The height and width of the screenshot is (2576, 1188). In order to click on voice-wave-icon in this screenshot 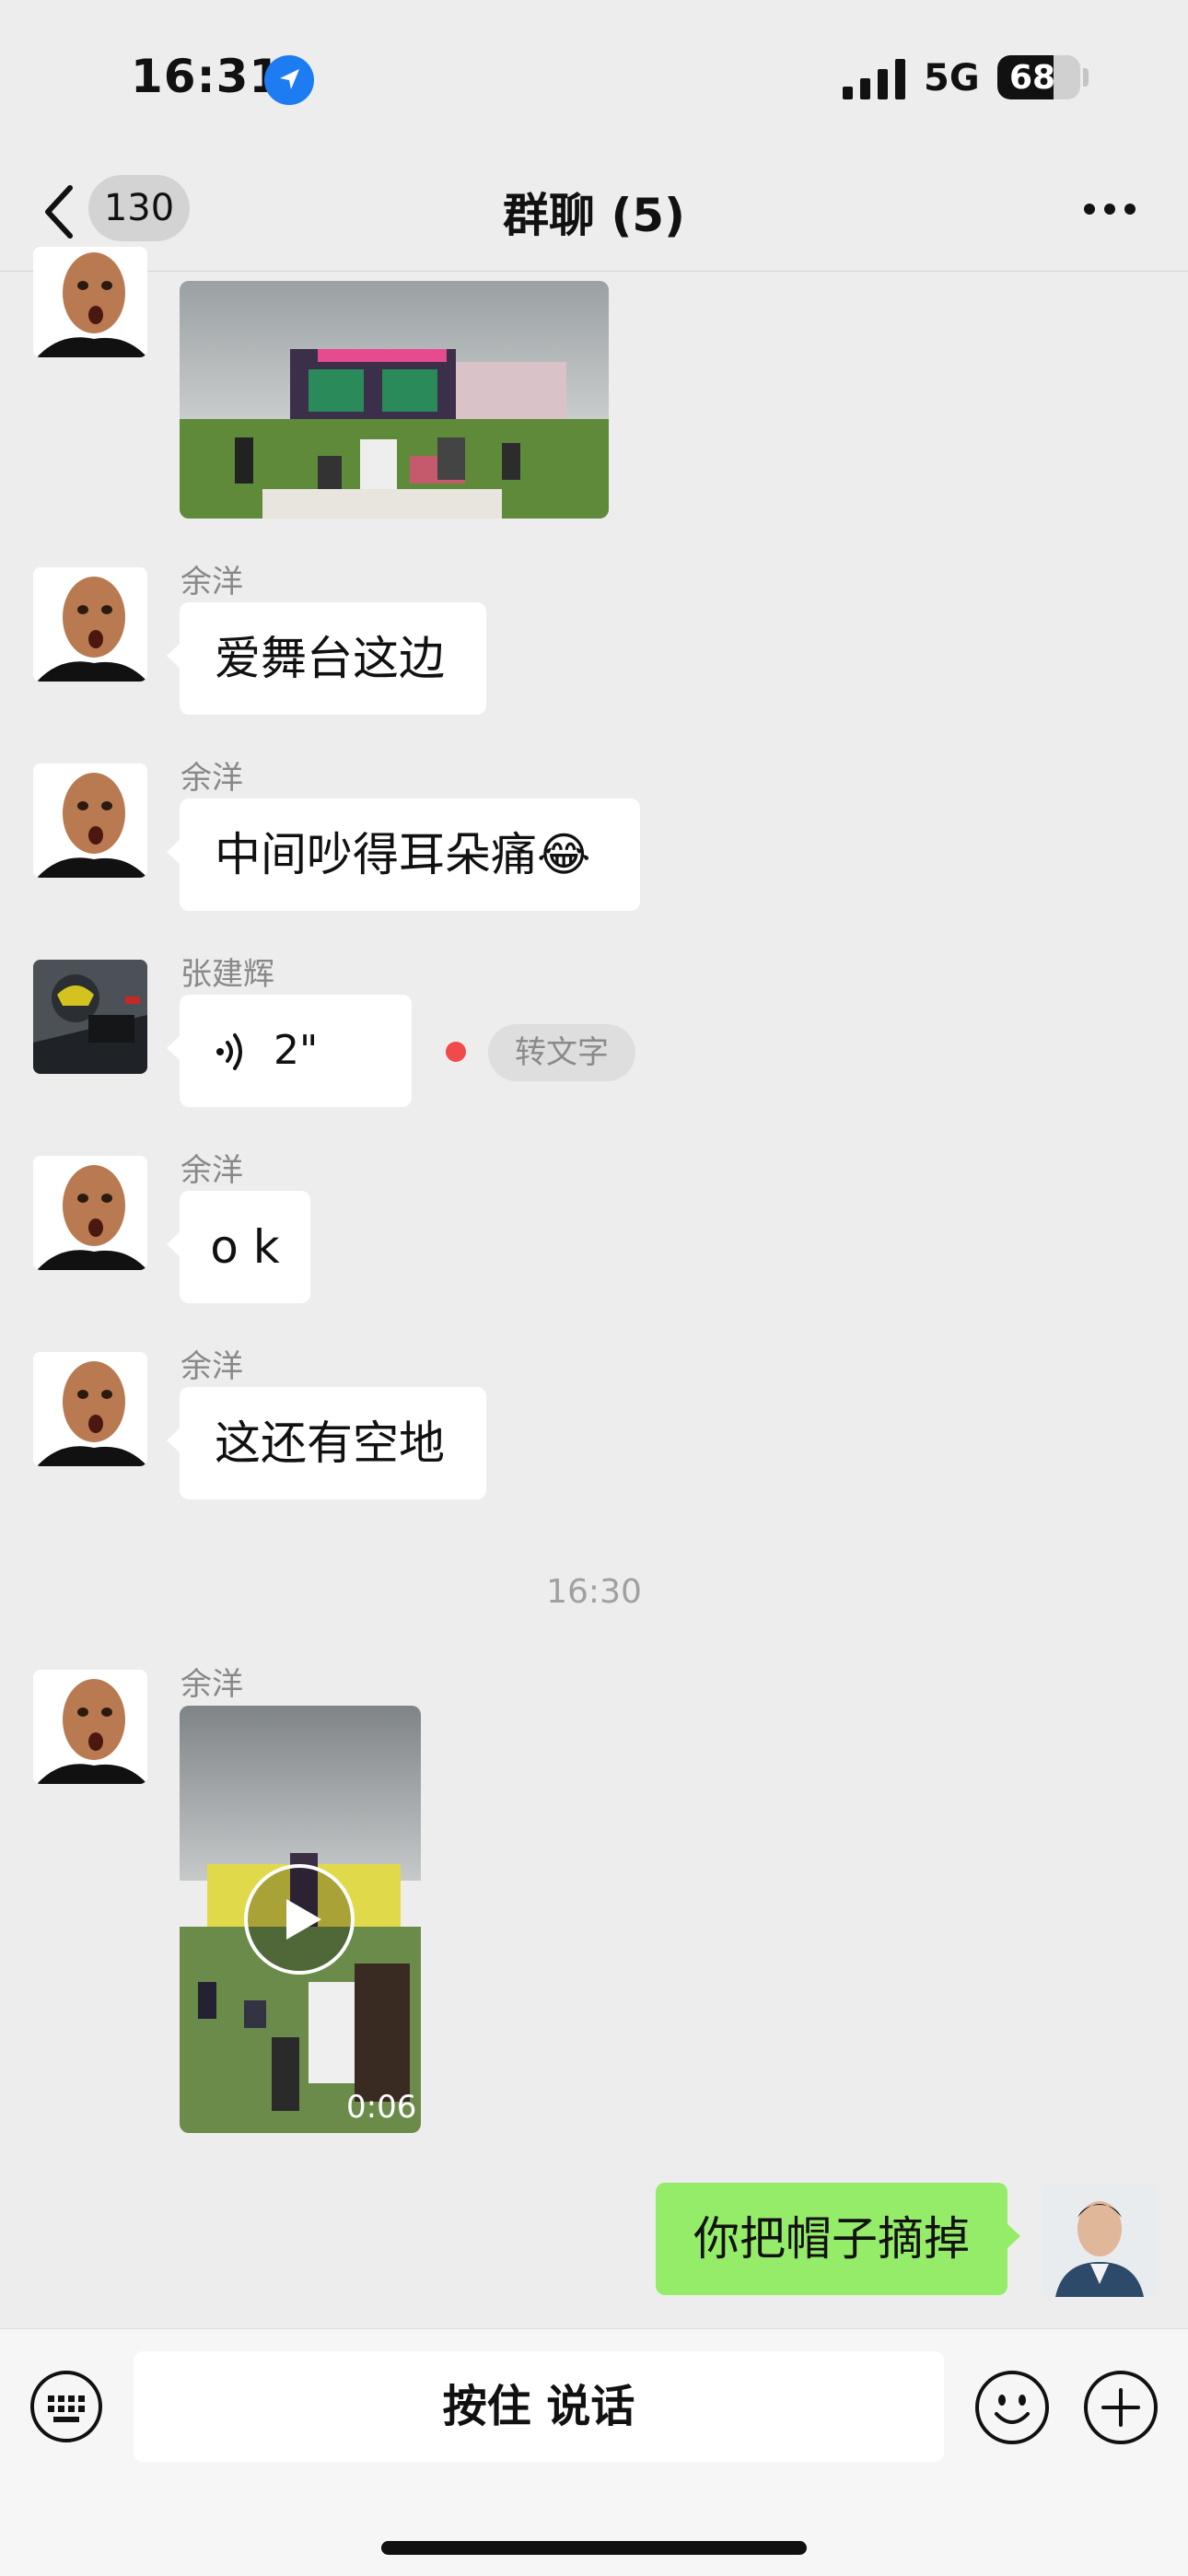, I will do `click(229, 1051)`.